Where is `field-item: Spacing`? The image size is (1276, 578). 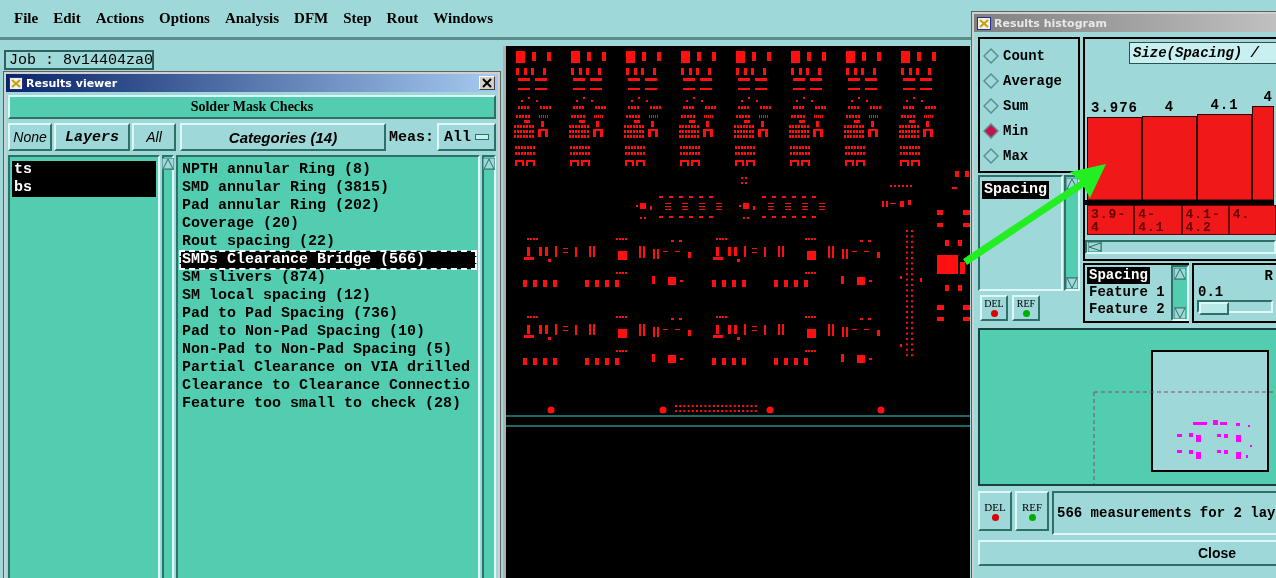 field-item: Spacing is located at coordinates (1118, 275).